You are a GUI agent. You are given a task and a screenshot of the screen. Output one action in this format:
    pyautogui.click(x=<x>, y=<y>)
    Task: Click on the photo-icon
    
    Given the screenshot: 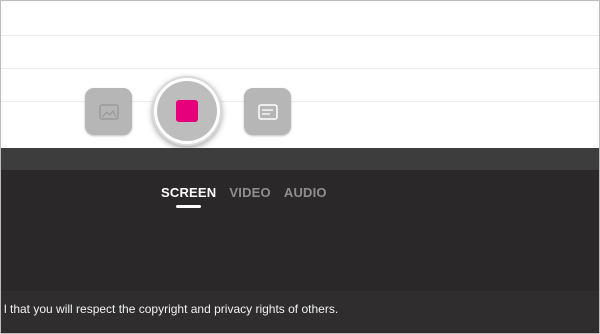 What is the action you would take?
    pyautogui.click(x=108, y=111)
    